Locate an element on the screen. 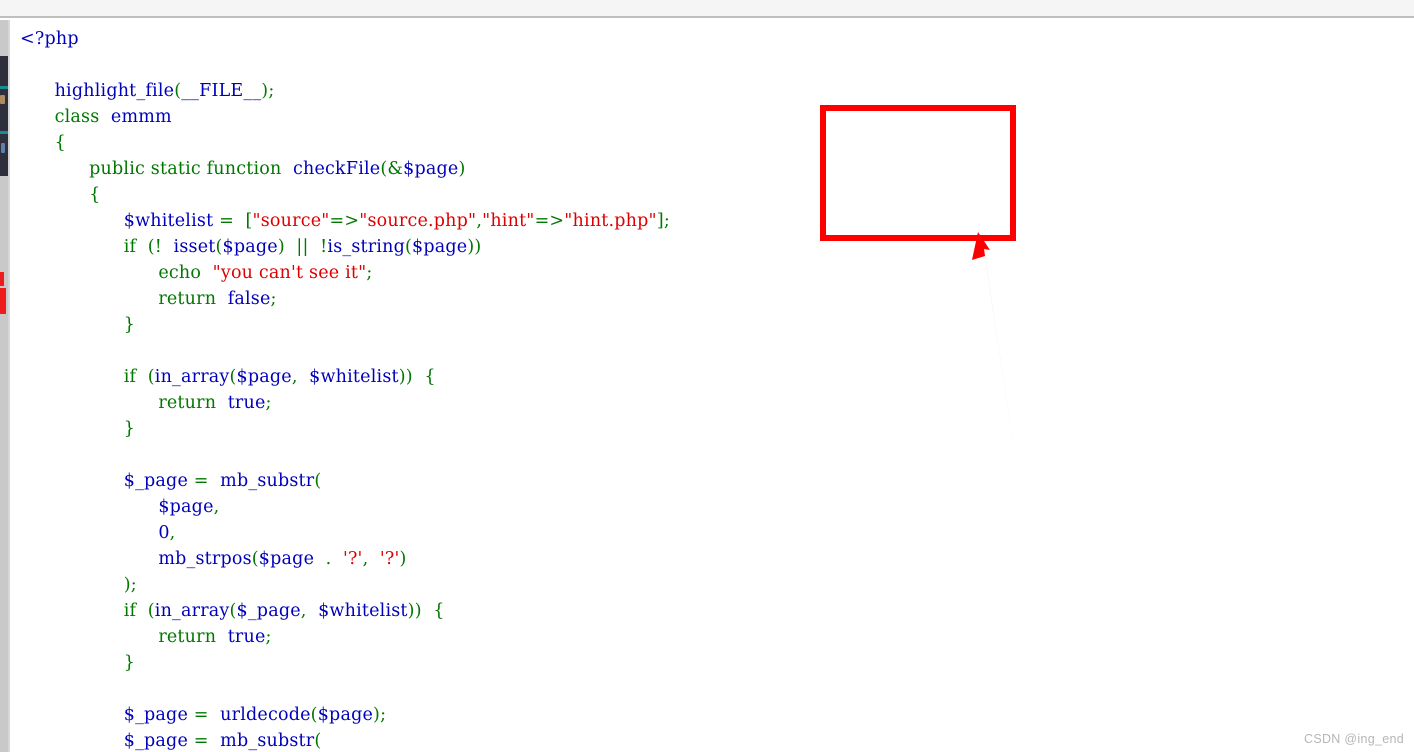 This screenshot has width=1414, height=752. code-token: '?' is located at coordinates (350, 559).